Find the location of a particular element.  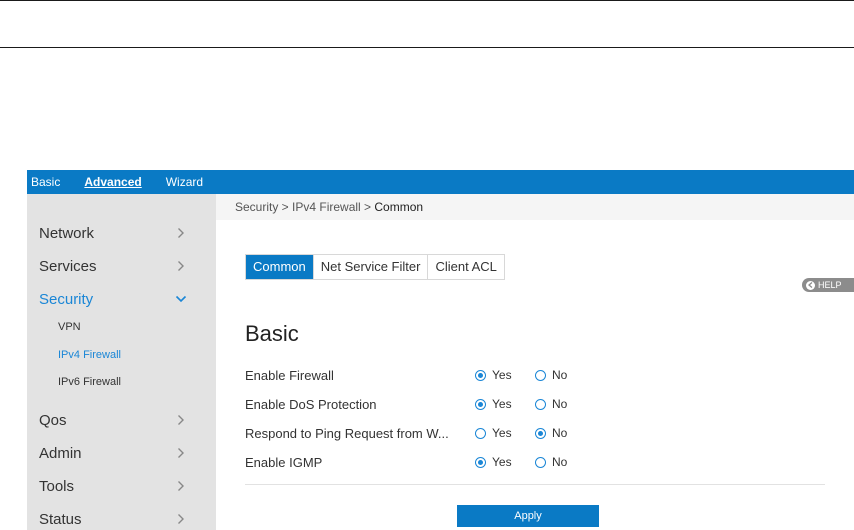

breadcrumb-path: Security > IPv4 Firewall > is located at coordinates (305, 207).